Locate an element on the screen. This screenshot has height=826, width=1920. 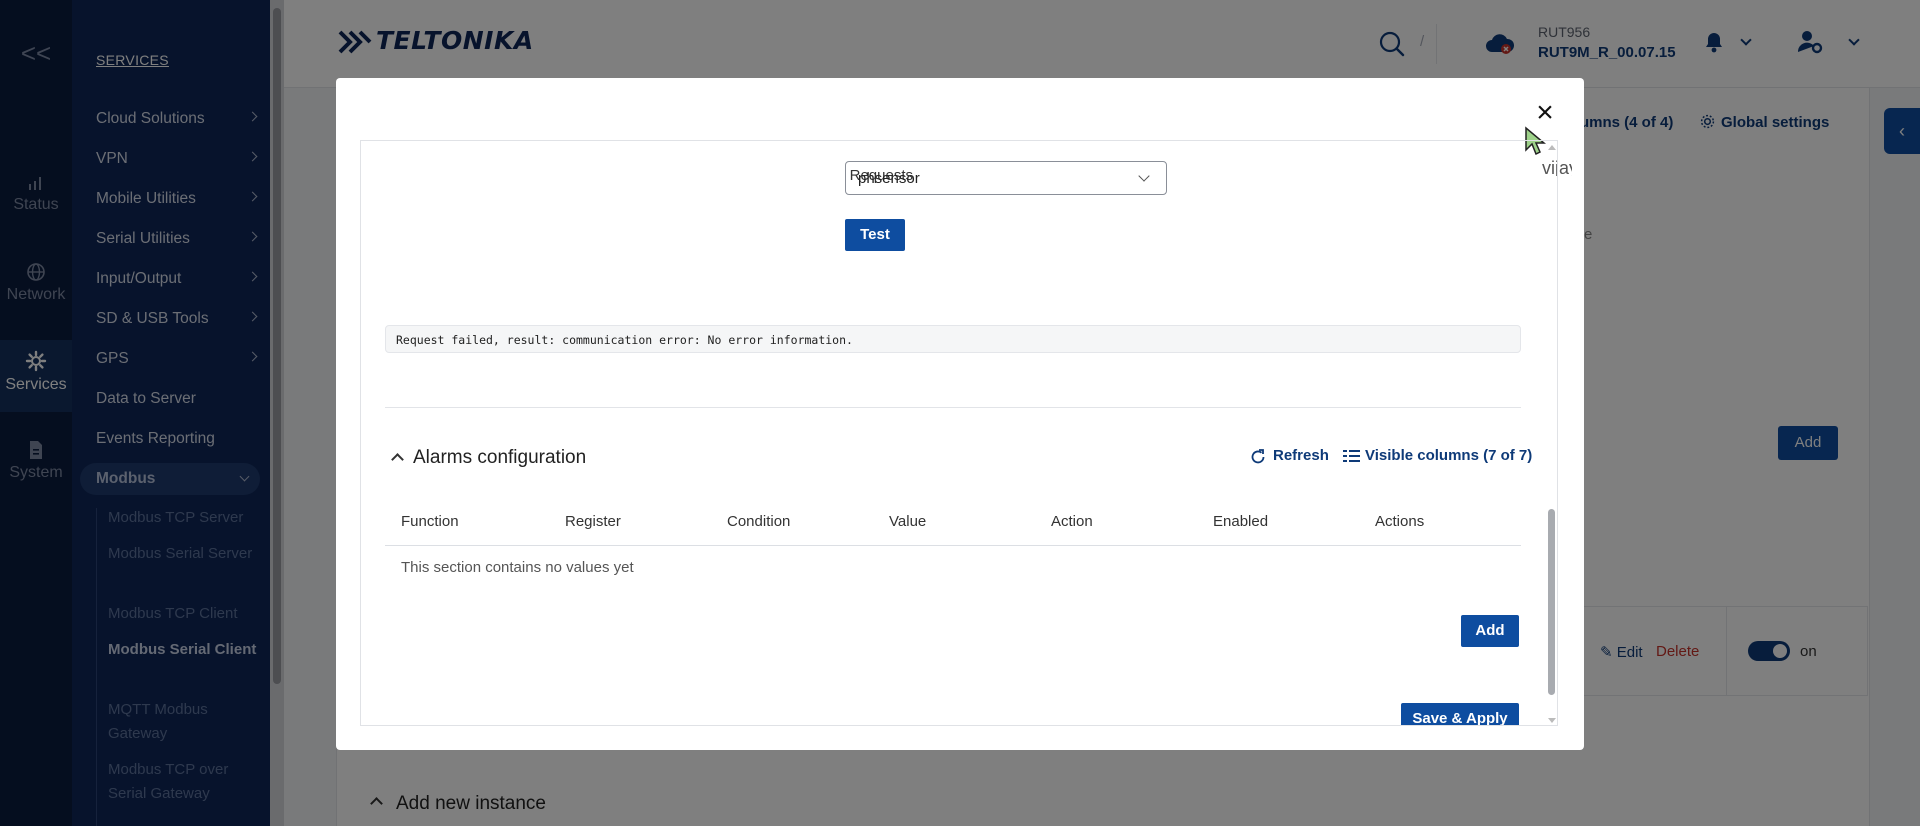
section-divider is located at coordinates (953, 407).